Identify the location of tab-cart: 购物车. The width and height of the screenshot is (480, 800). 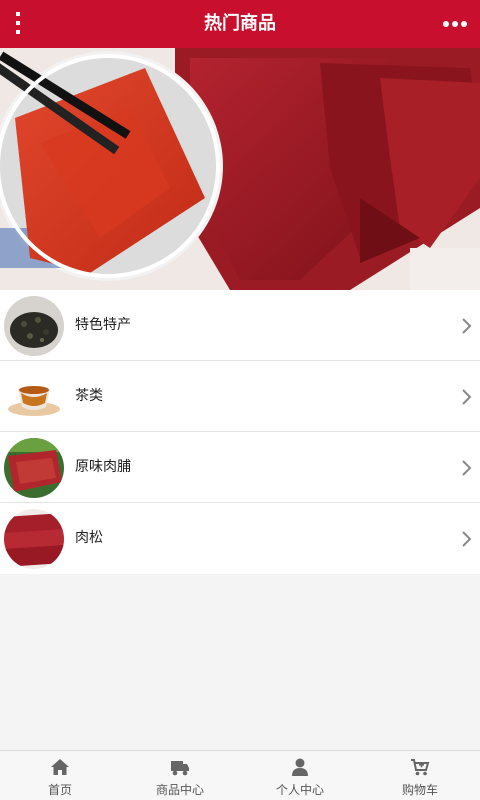
(420, 775).